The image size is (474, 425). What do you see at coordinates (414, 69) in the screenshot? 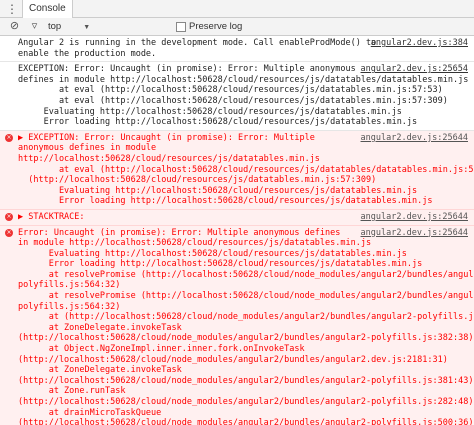
I see `source-link: angular2.dev.js:25654` at bounding box center [414, 69].